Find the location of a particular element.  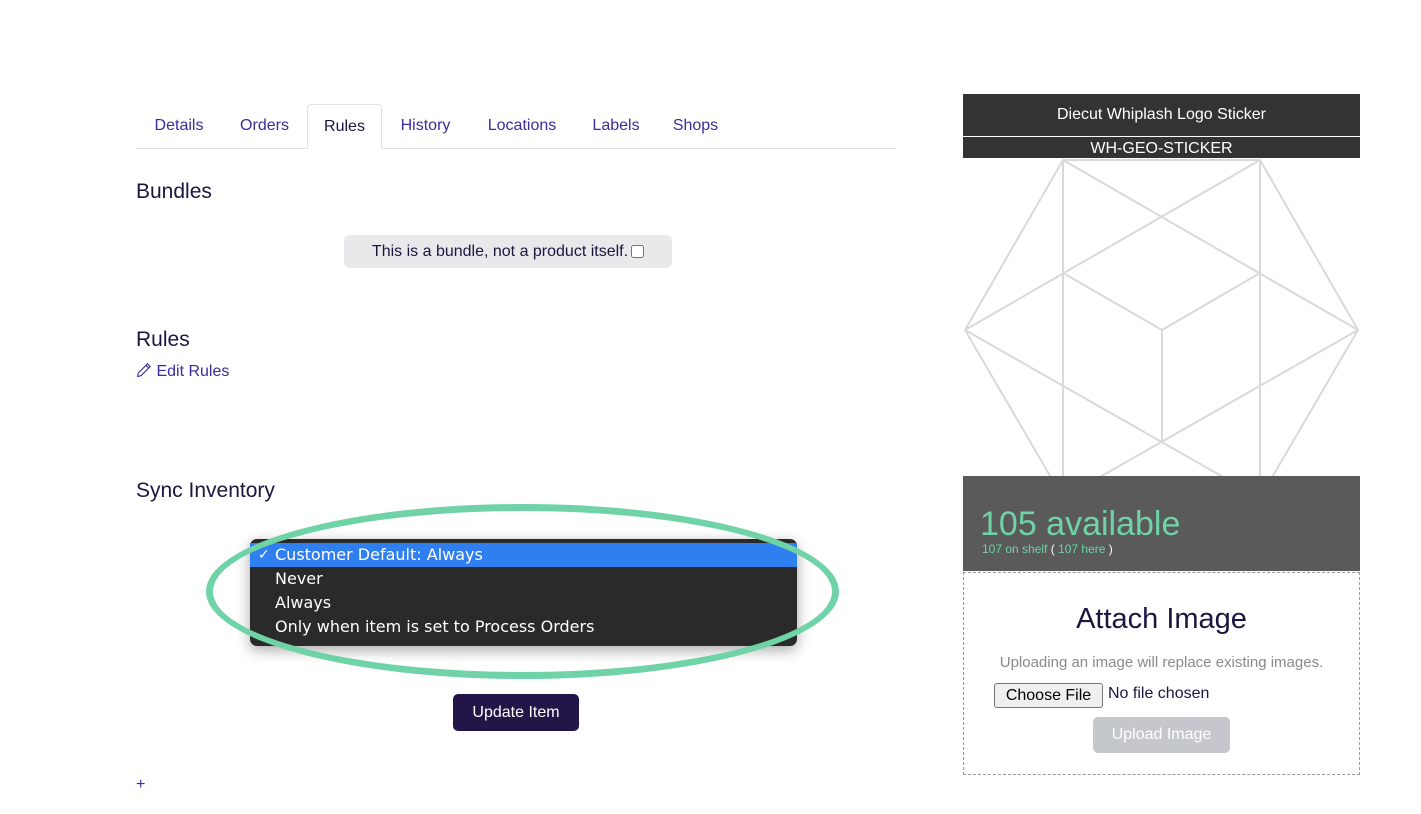

on-shelf-link: 107 on shelf is located at coordinates (1014, 549).